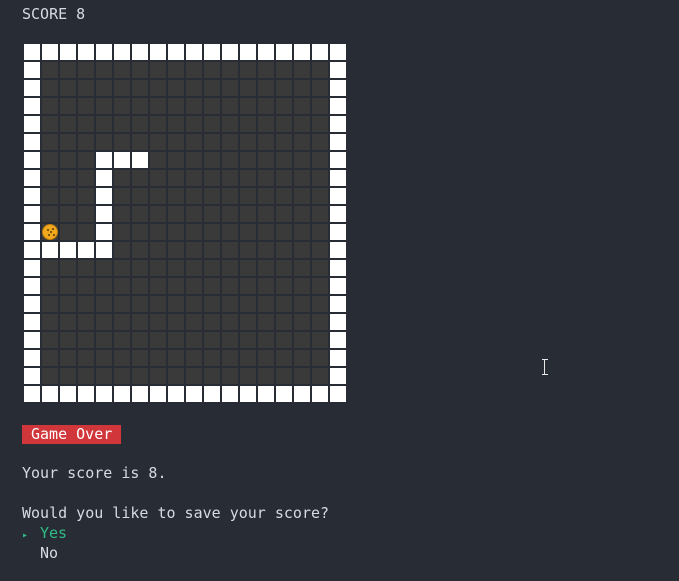 The height and width of the screenshot is (581, 679). I want to click on final-score-text: Your score is 8., so click(94, 473).